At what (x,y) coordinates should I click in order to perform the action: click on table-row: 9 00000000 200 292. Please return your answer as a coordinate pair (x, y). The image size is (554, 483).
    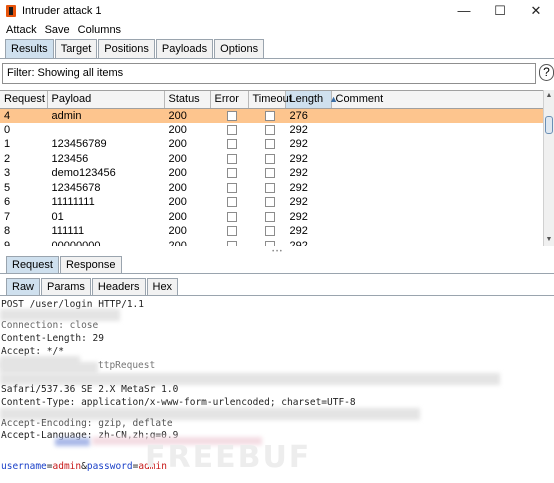
    Looking at the image, I should click on (271, 243).